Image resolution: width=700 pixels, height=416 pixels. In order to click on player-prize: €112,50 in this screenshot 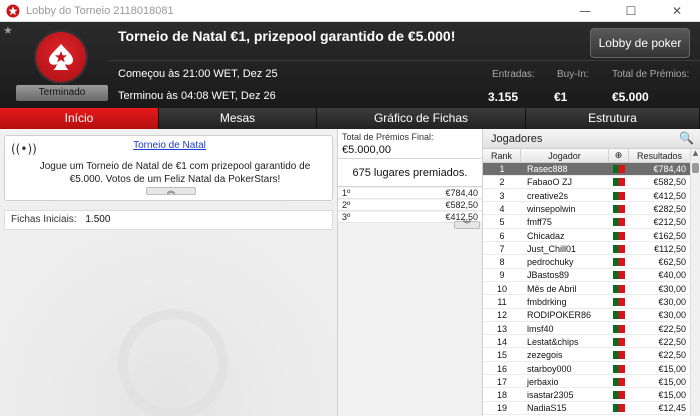, I will do `click(670, 248)`.